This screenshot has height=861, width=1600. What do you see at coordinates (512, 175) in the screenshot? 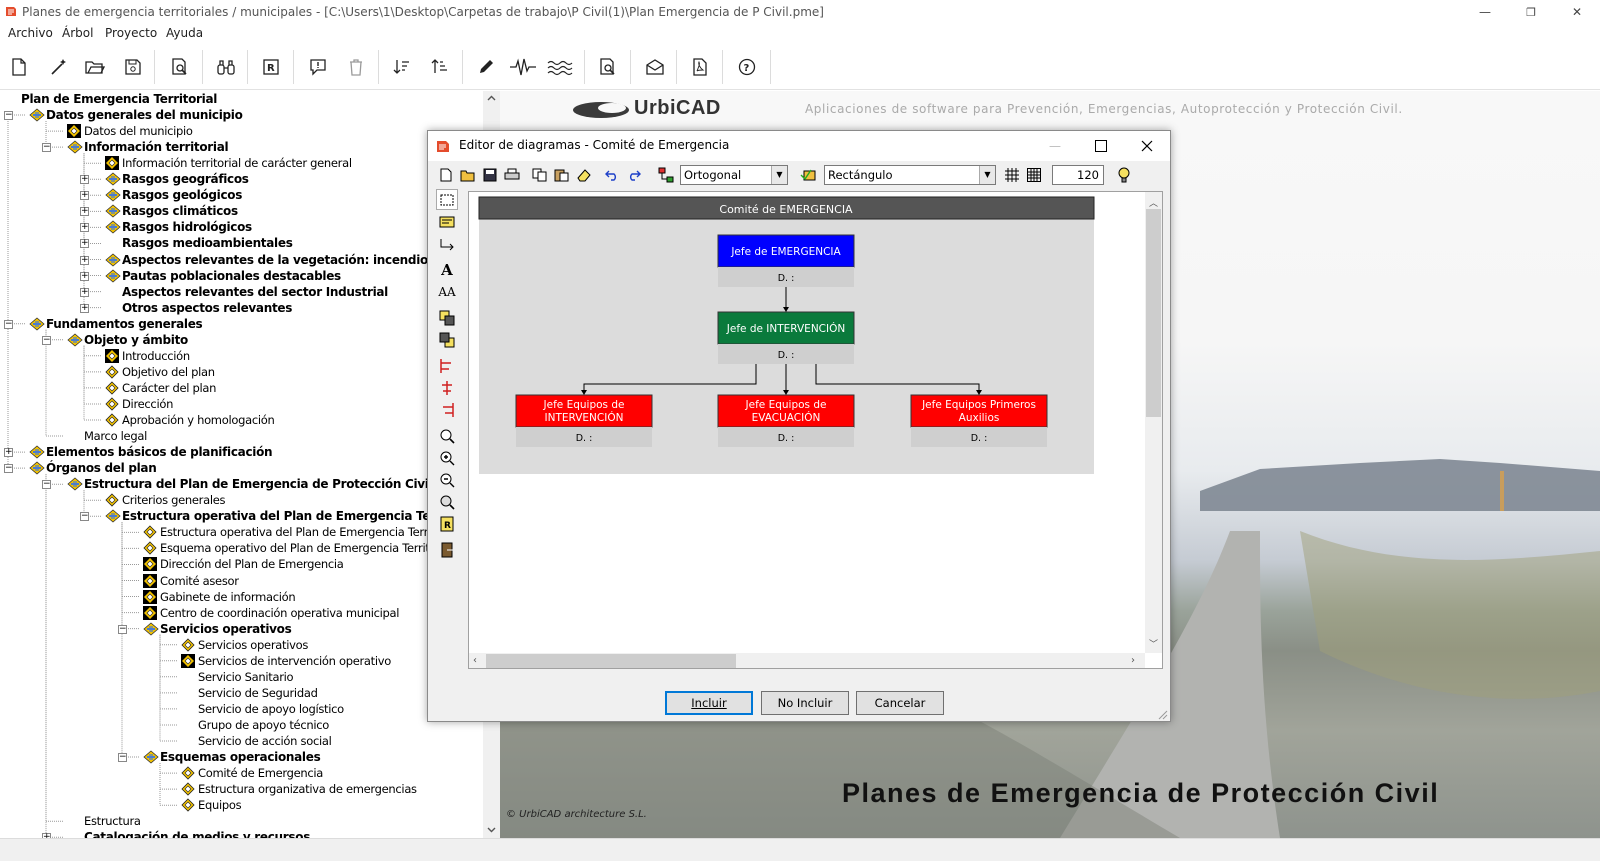
I see `print-diagram-icon` at bounding box center [512, 175].